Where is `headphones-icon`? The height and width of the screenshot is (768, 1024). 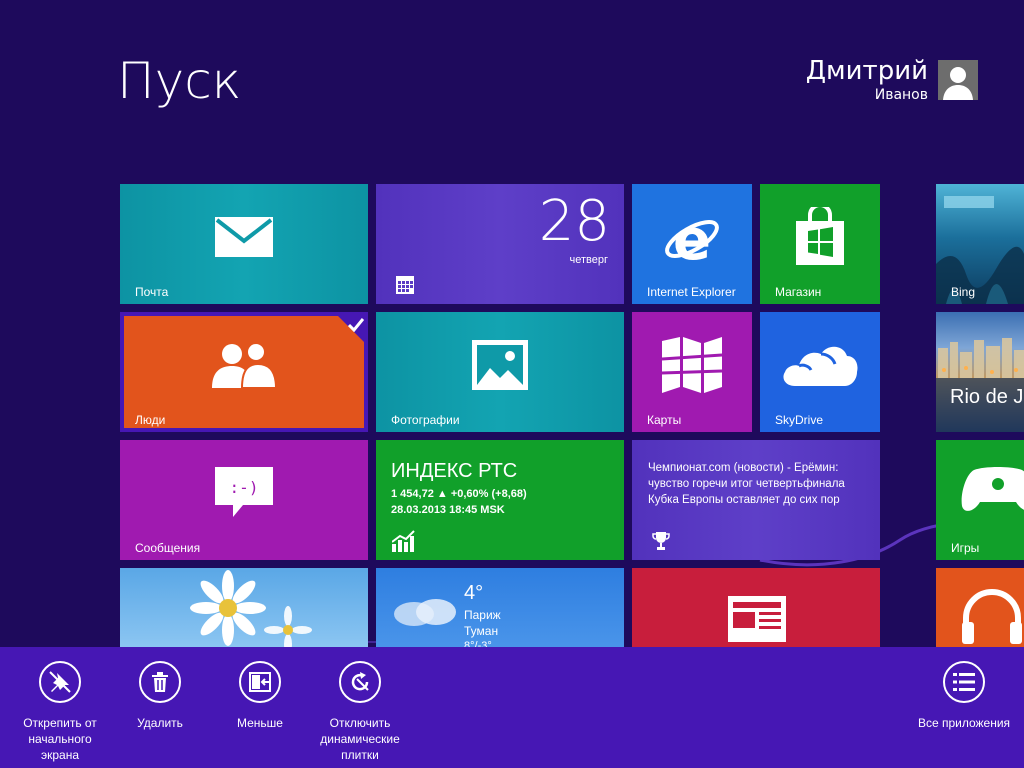 headphones-icon is located at coordinates (992, 616).